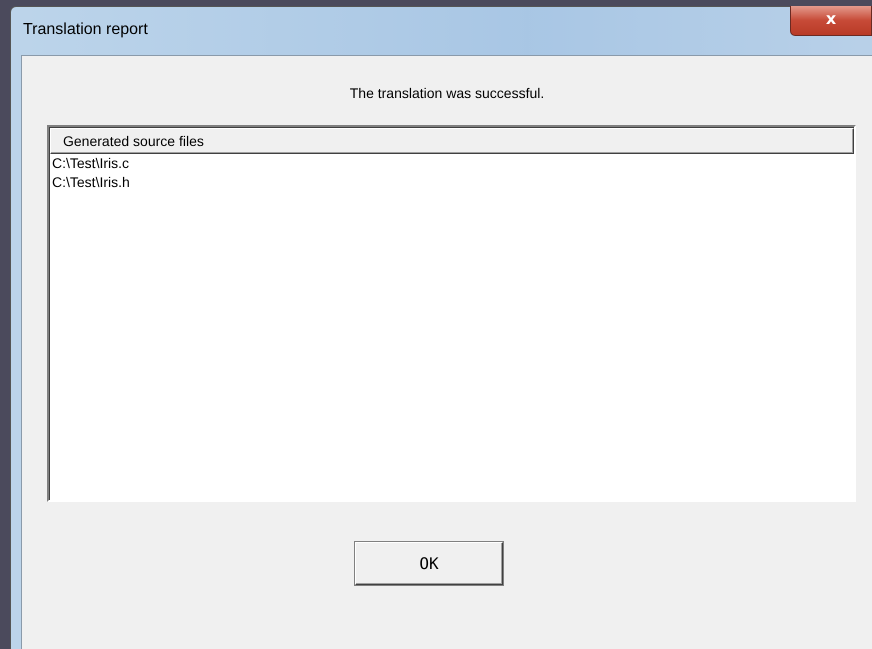 This screenshot has width=872, height=649. What do you see at coordinates (91, 163) in the screenshot?
I see `file-path: C:\Test\Iris.c` at bounding box center [91, 163].